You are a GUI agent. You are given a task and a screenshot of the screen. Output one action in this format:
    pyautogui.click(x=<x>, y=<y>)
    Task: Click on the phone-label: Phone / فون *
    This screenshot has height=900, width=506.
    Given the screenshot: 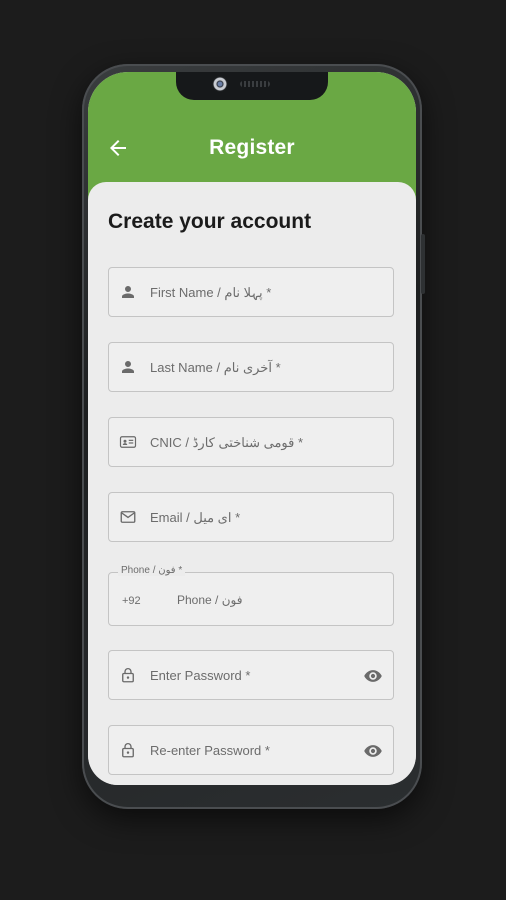 What is the action you would take?
    pyautogui.click(x=152, y=570)
    